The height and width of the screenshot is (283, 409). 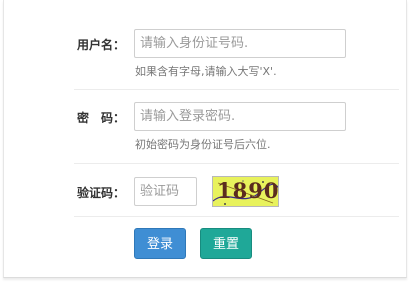 I want to click on password-hint: 初始密码为身份证号后六位., so click(x=203, y=144).